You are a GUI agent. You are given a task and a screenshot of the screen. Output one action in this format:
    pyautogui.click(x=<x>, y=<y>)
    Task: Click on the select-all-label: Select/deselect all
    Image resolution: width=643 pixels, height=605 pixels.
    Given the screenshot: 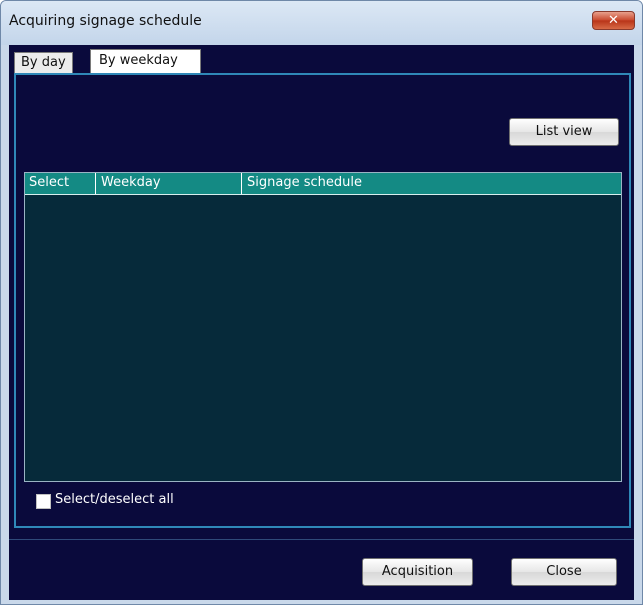 What is the action you would take?
    pyautogui.click(x=114, y=499)
    